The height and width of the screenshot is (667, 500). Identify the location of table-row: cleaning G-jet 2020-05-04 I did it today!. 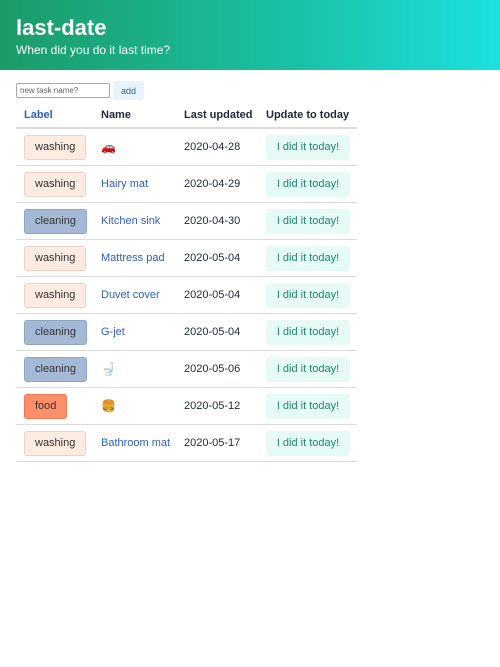
(186, 332).